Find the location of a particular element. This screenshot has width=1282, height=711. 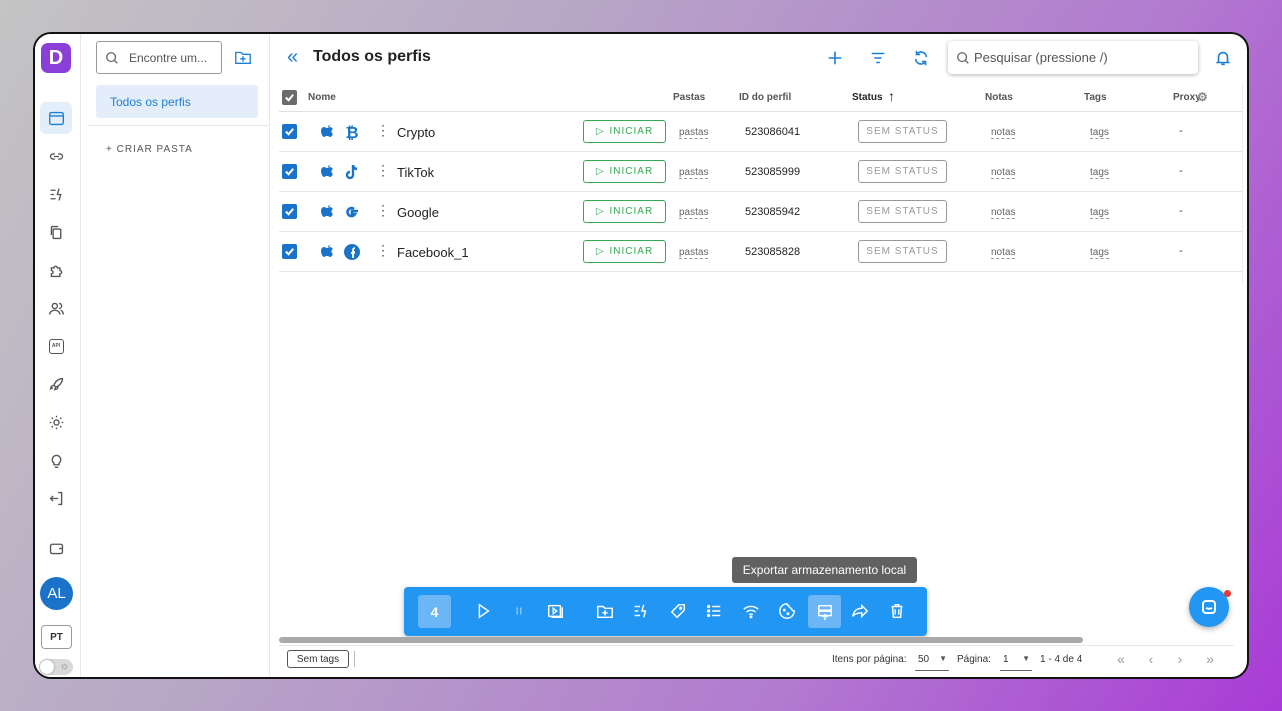

notifications-button is located at coordinates (1223, 58).